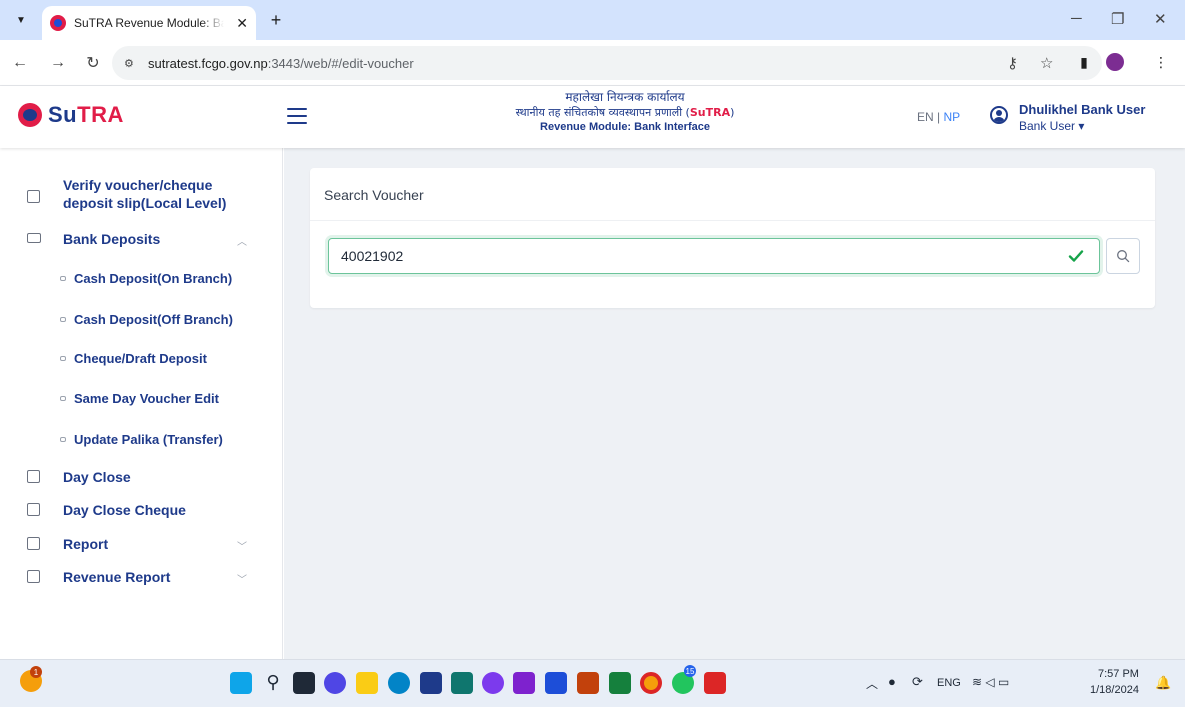  I want to click on tray-sync-icon: ⟳, so click(917, 682).